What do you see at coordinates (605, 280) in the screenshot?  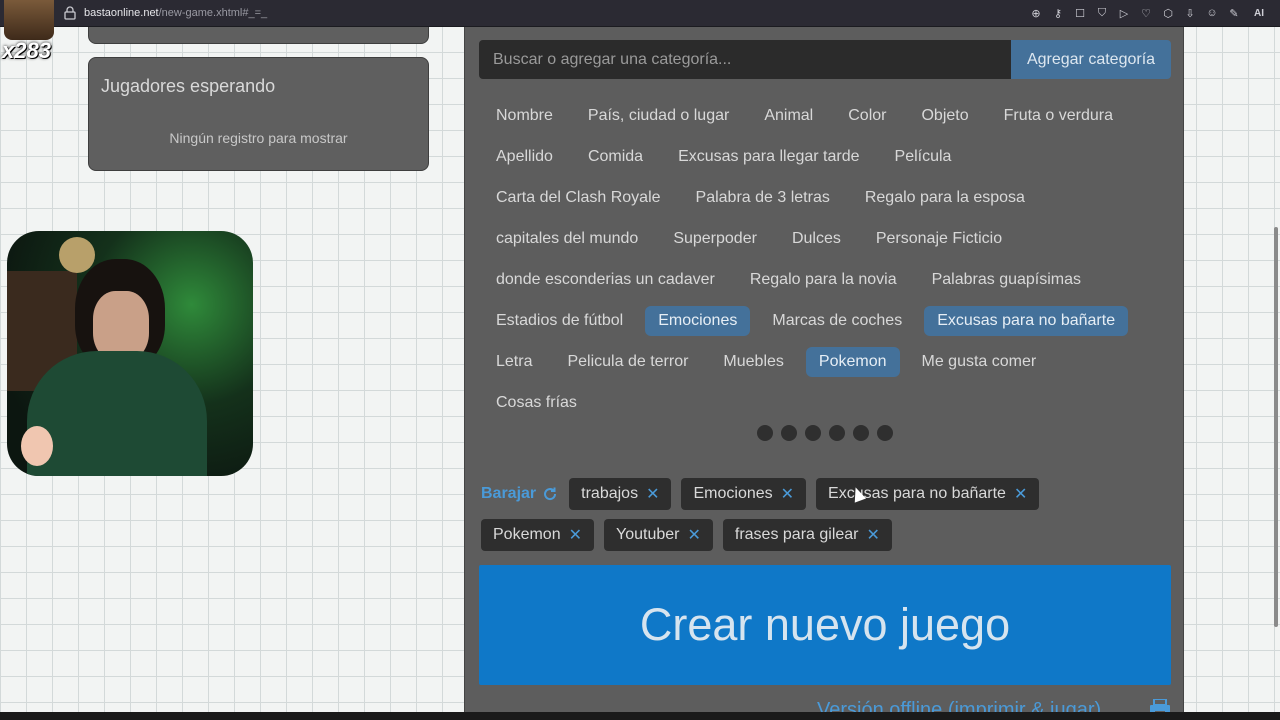 I see `category-chip: donde esconderias un cadaver` at bounding box center [605, 280].